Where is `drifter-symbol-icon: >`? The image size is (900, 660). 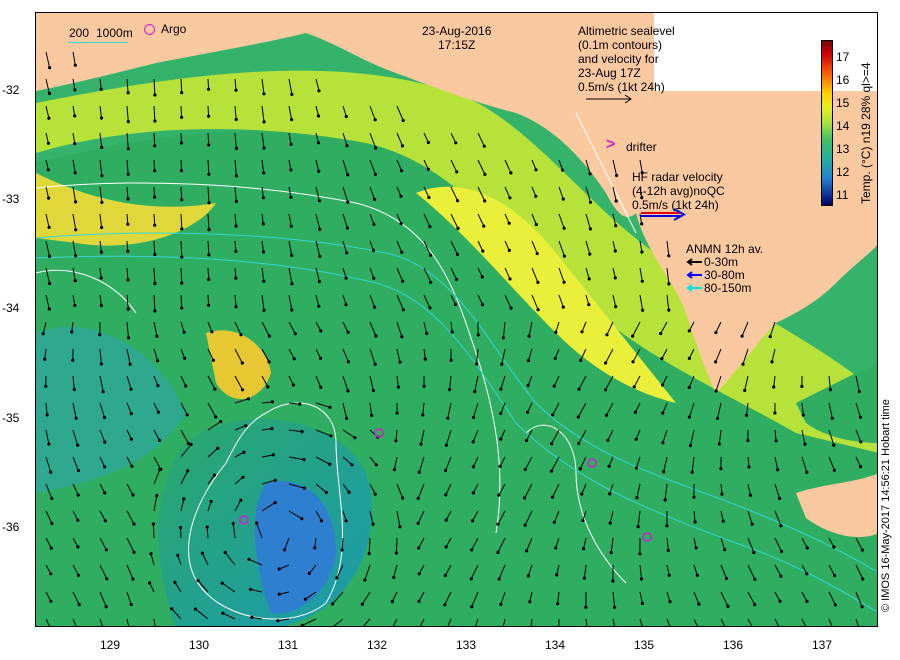
drifter-symbol-icon: > is located at coordinates (611, 144).